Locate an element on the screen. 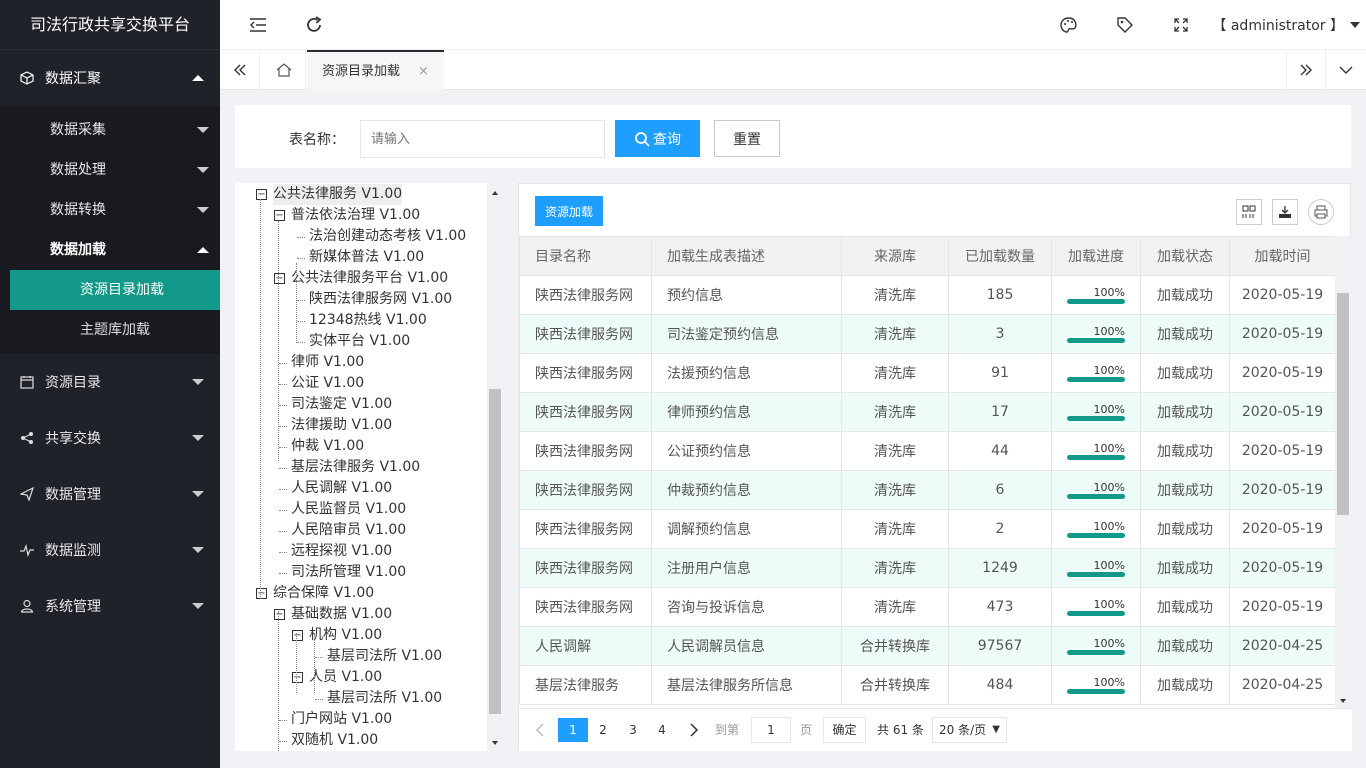 Image resolution: width=1366 pixels, height=768 pixels. table-row: 陕西法律服务网 咨询与投诉信息 清洗库 473 100% 加载成功 2020-05-19 is located at coordinates (927, 607).